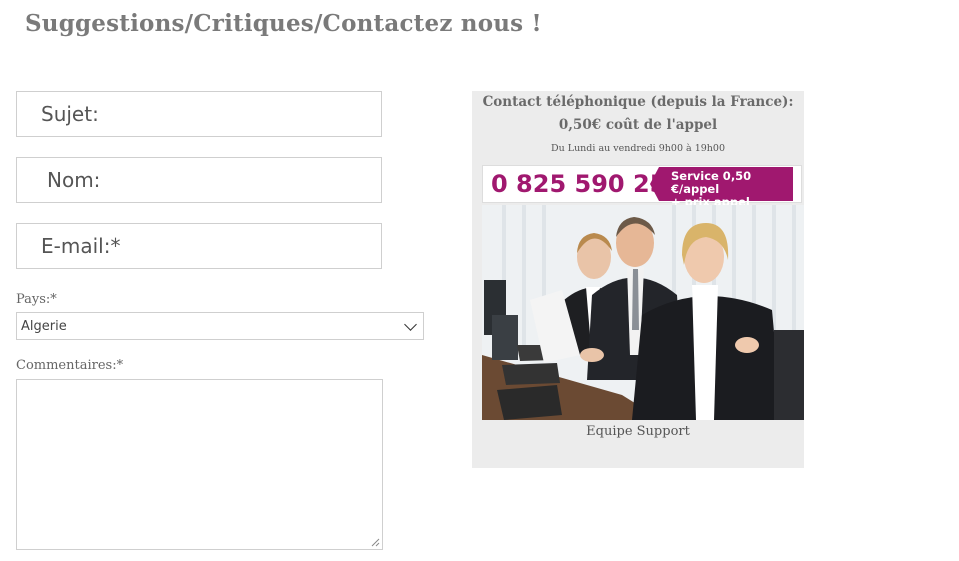 Image resolution: width=959 pixels, height=561 pixels. What do you see at coordinates (638, 431) in the screenshot?
I see `team-caption: Equipe Support` at bounding box center [638, 431].